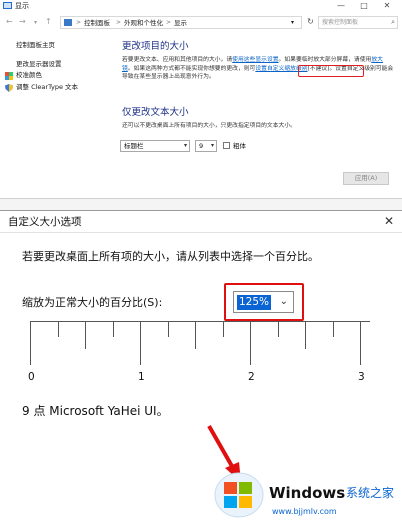  What do you see at coordinates (393, 22) in the screenshot?
I see `search-icon: ⌕` at bounding box center [393, 22].